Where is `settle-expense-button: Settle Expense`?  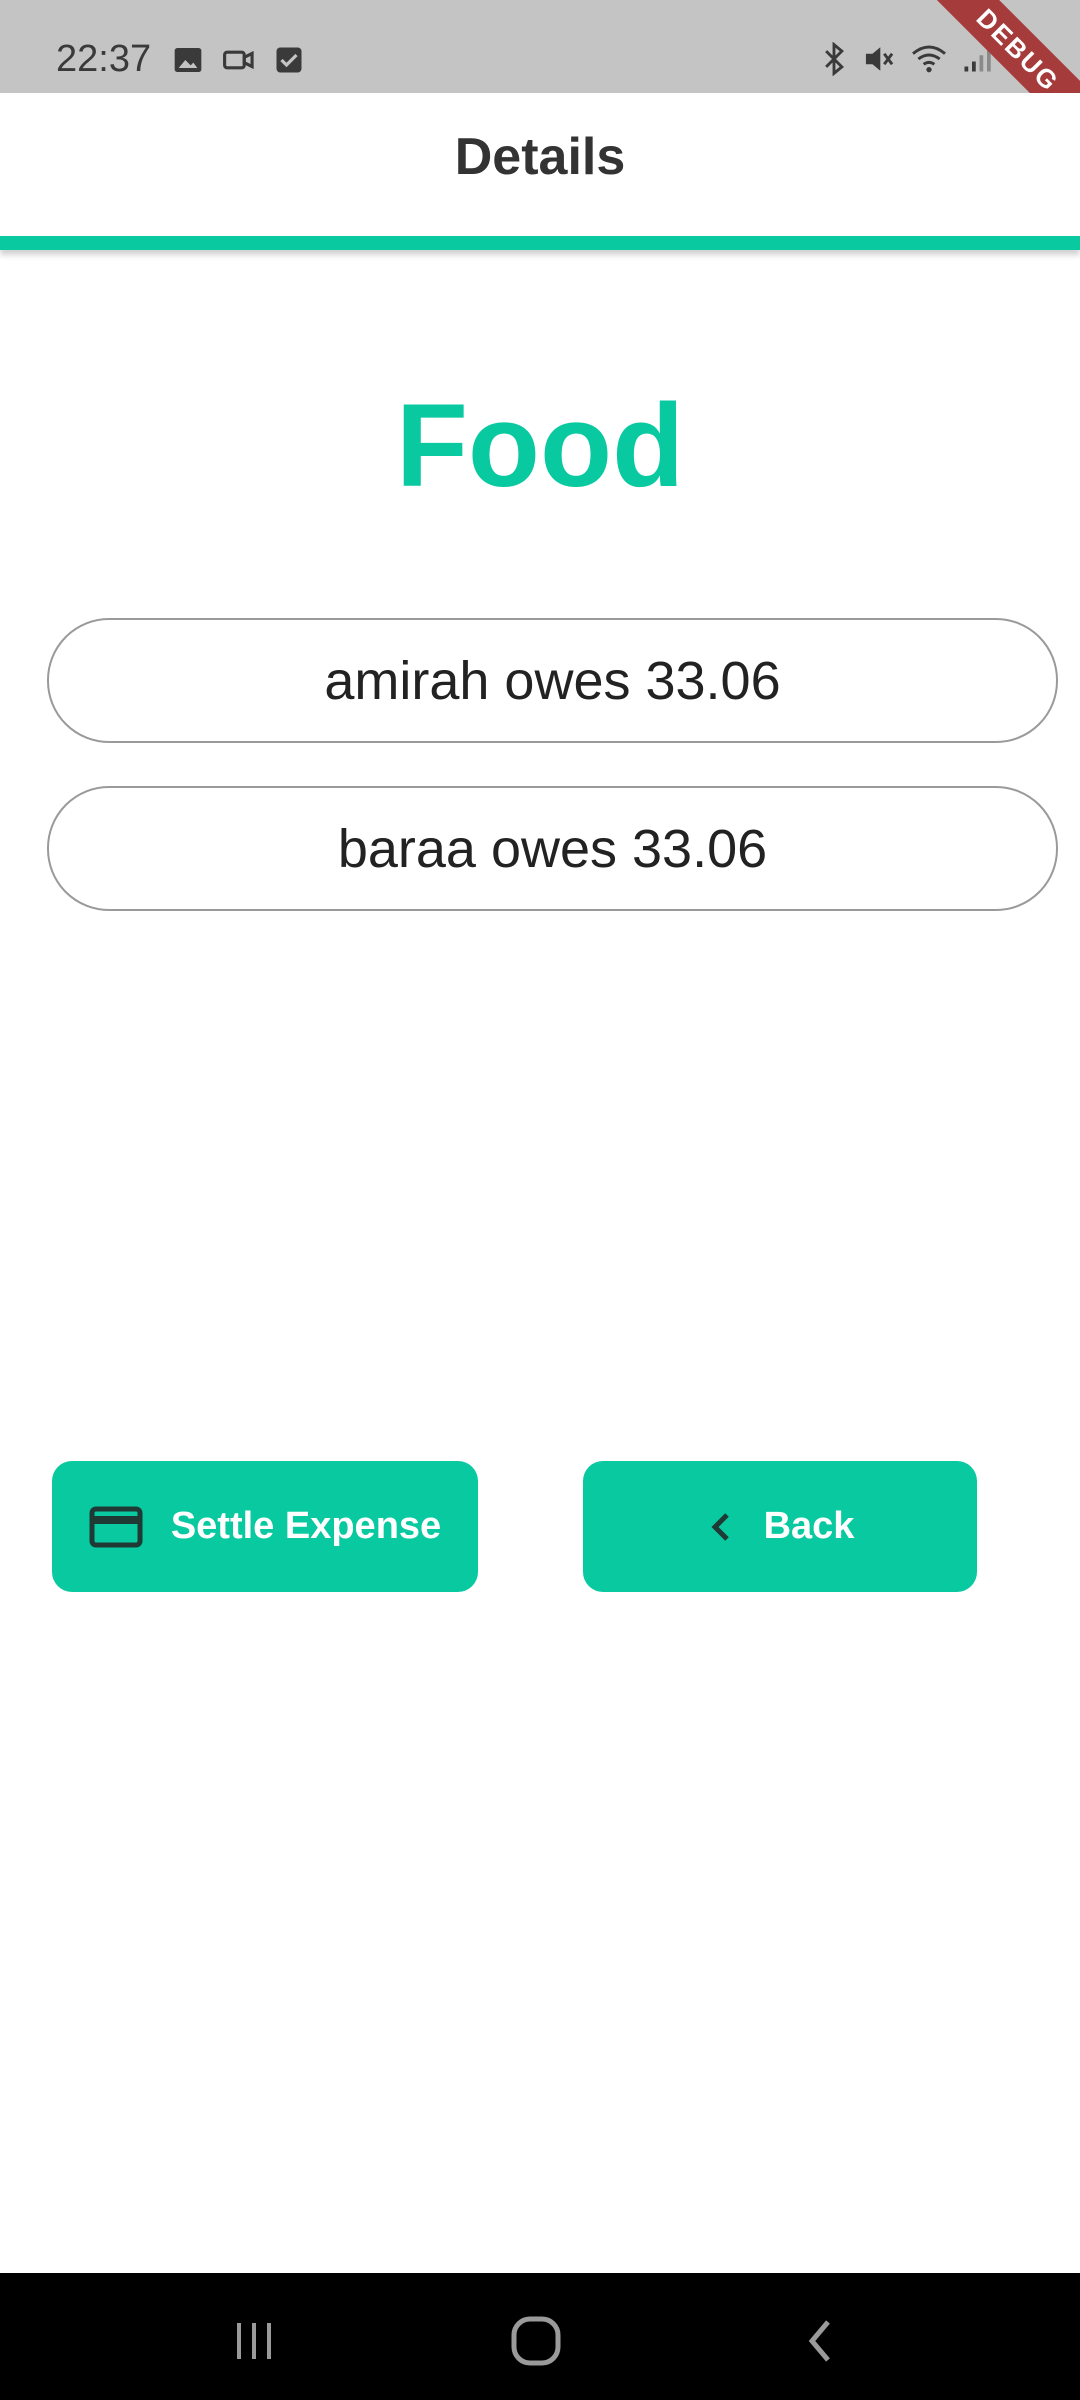 settle-expense-button: Settle Expense is located at coordinates (265, 1526).